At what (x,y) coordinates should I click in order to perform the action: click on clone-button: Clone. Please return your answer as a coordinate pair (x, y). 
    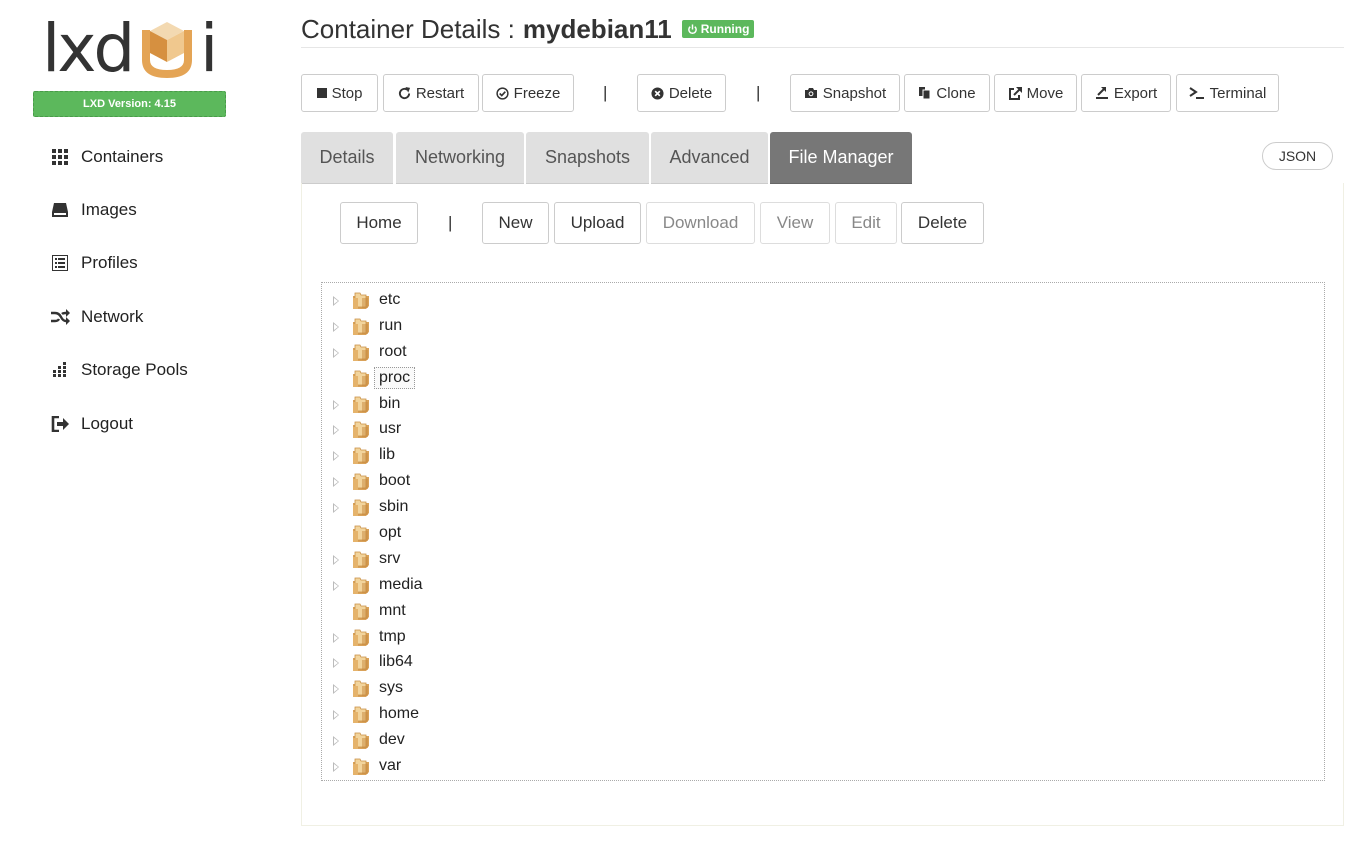
    Looking at the image, I should click on (947, 93).